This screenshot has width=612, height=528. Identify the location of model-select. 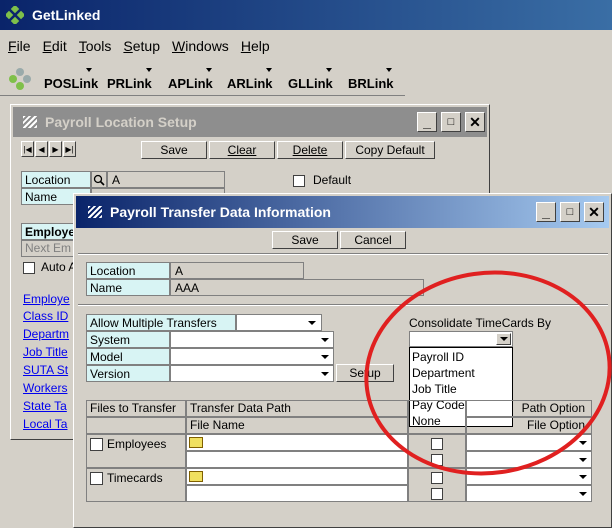
(252, 356).